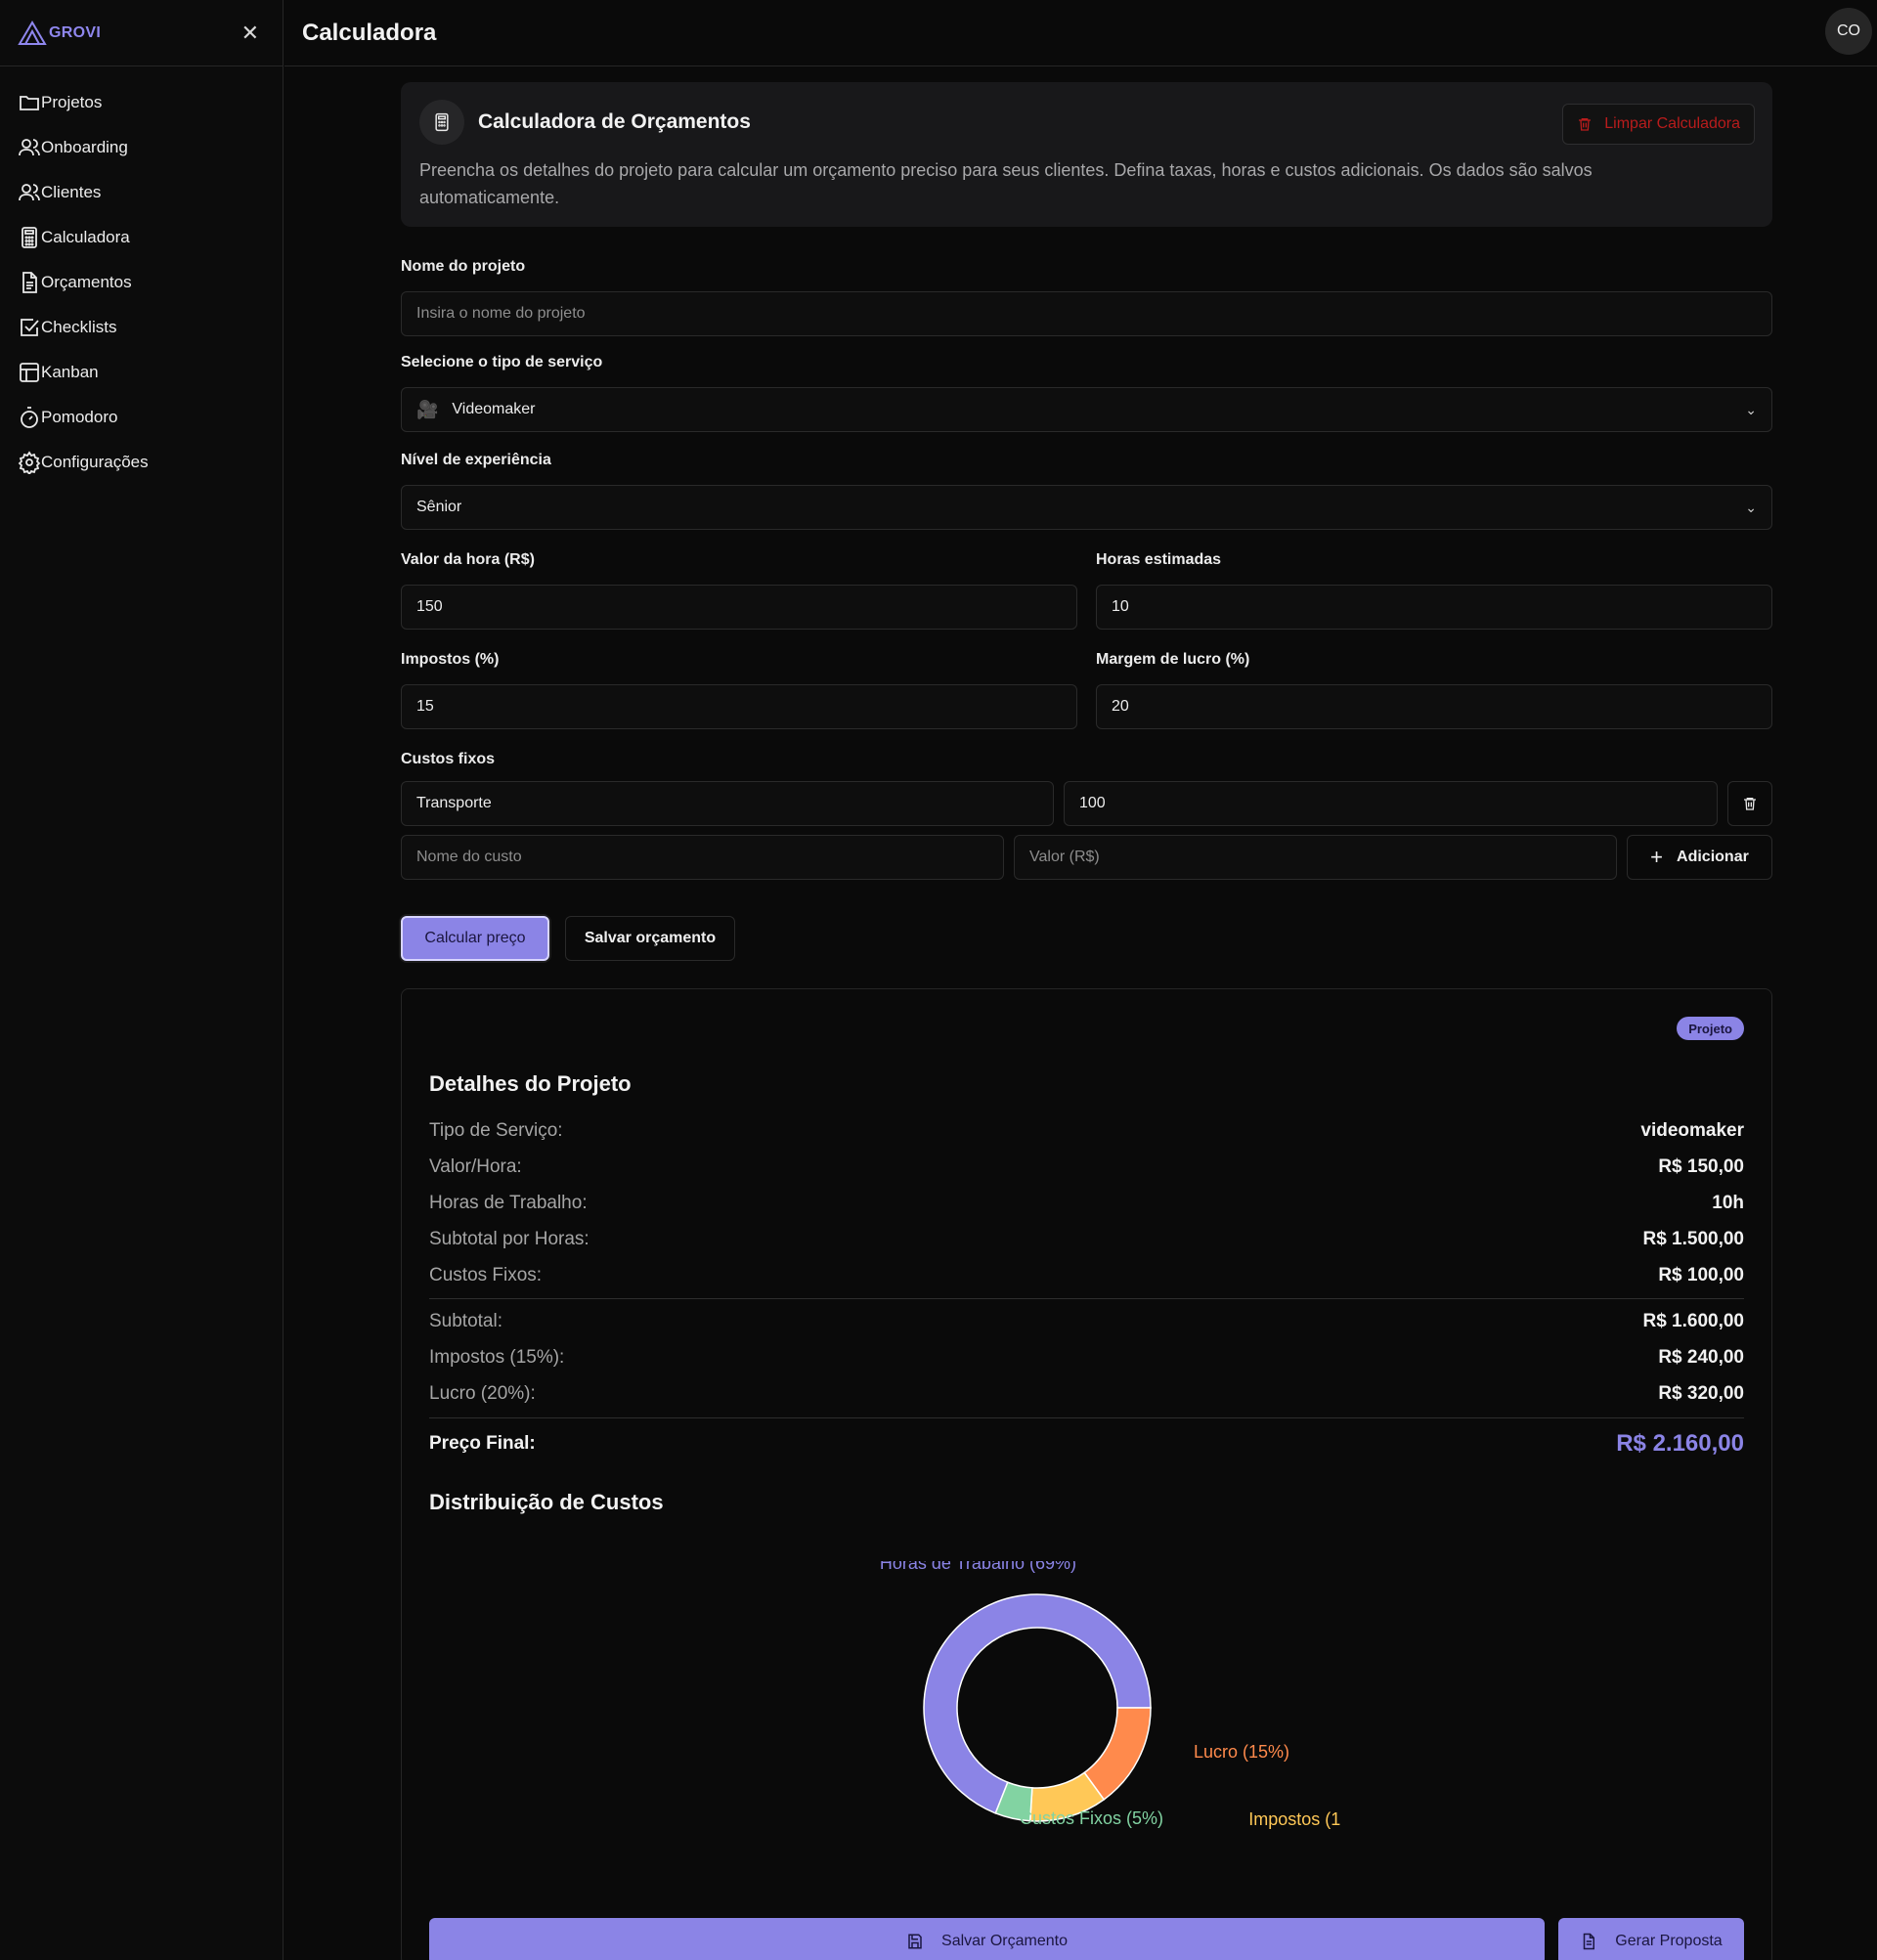  Describe the element at coordinates (141, 417) in the screenshot. I see `sidebar-item-pomodoro: Pomodoro` at that location.